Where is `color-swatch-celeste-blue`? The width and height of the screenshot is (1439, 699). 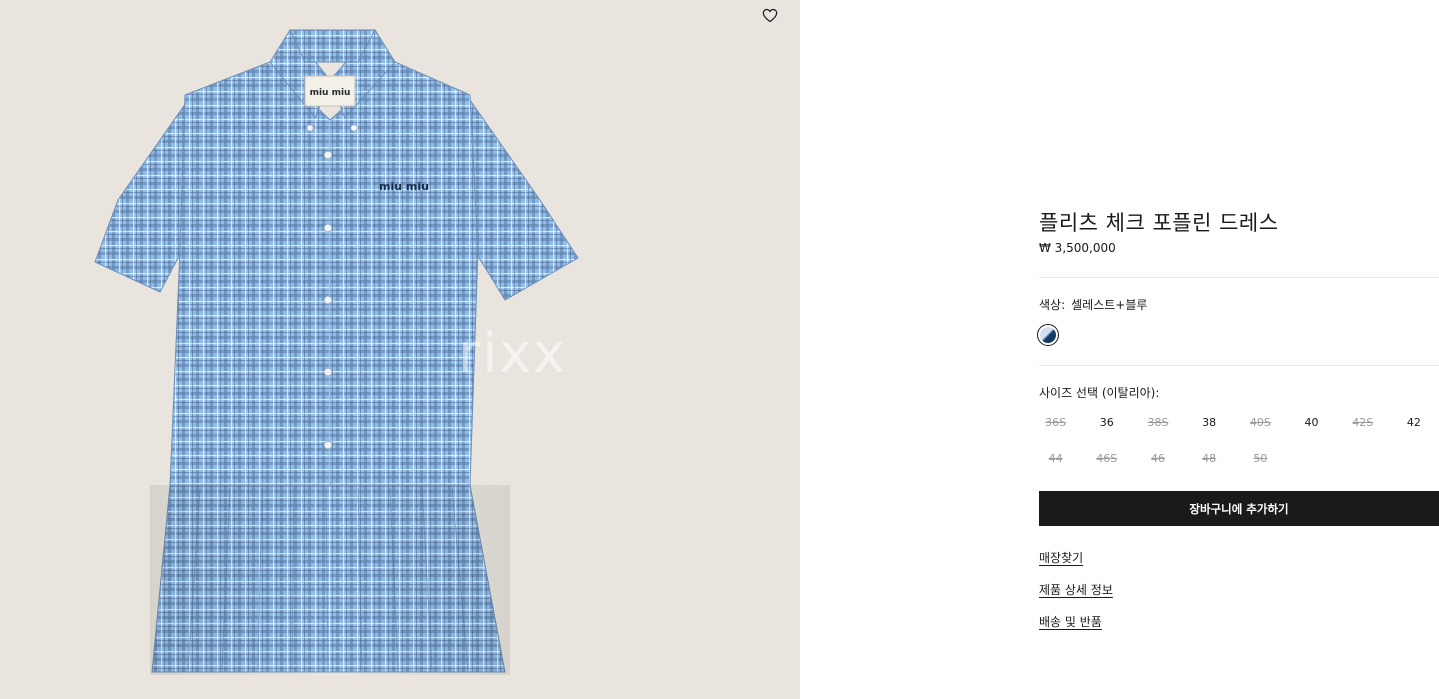
color-swatch-celeste-blue is located at coordinates (1048, 335).